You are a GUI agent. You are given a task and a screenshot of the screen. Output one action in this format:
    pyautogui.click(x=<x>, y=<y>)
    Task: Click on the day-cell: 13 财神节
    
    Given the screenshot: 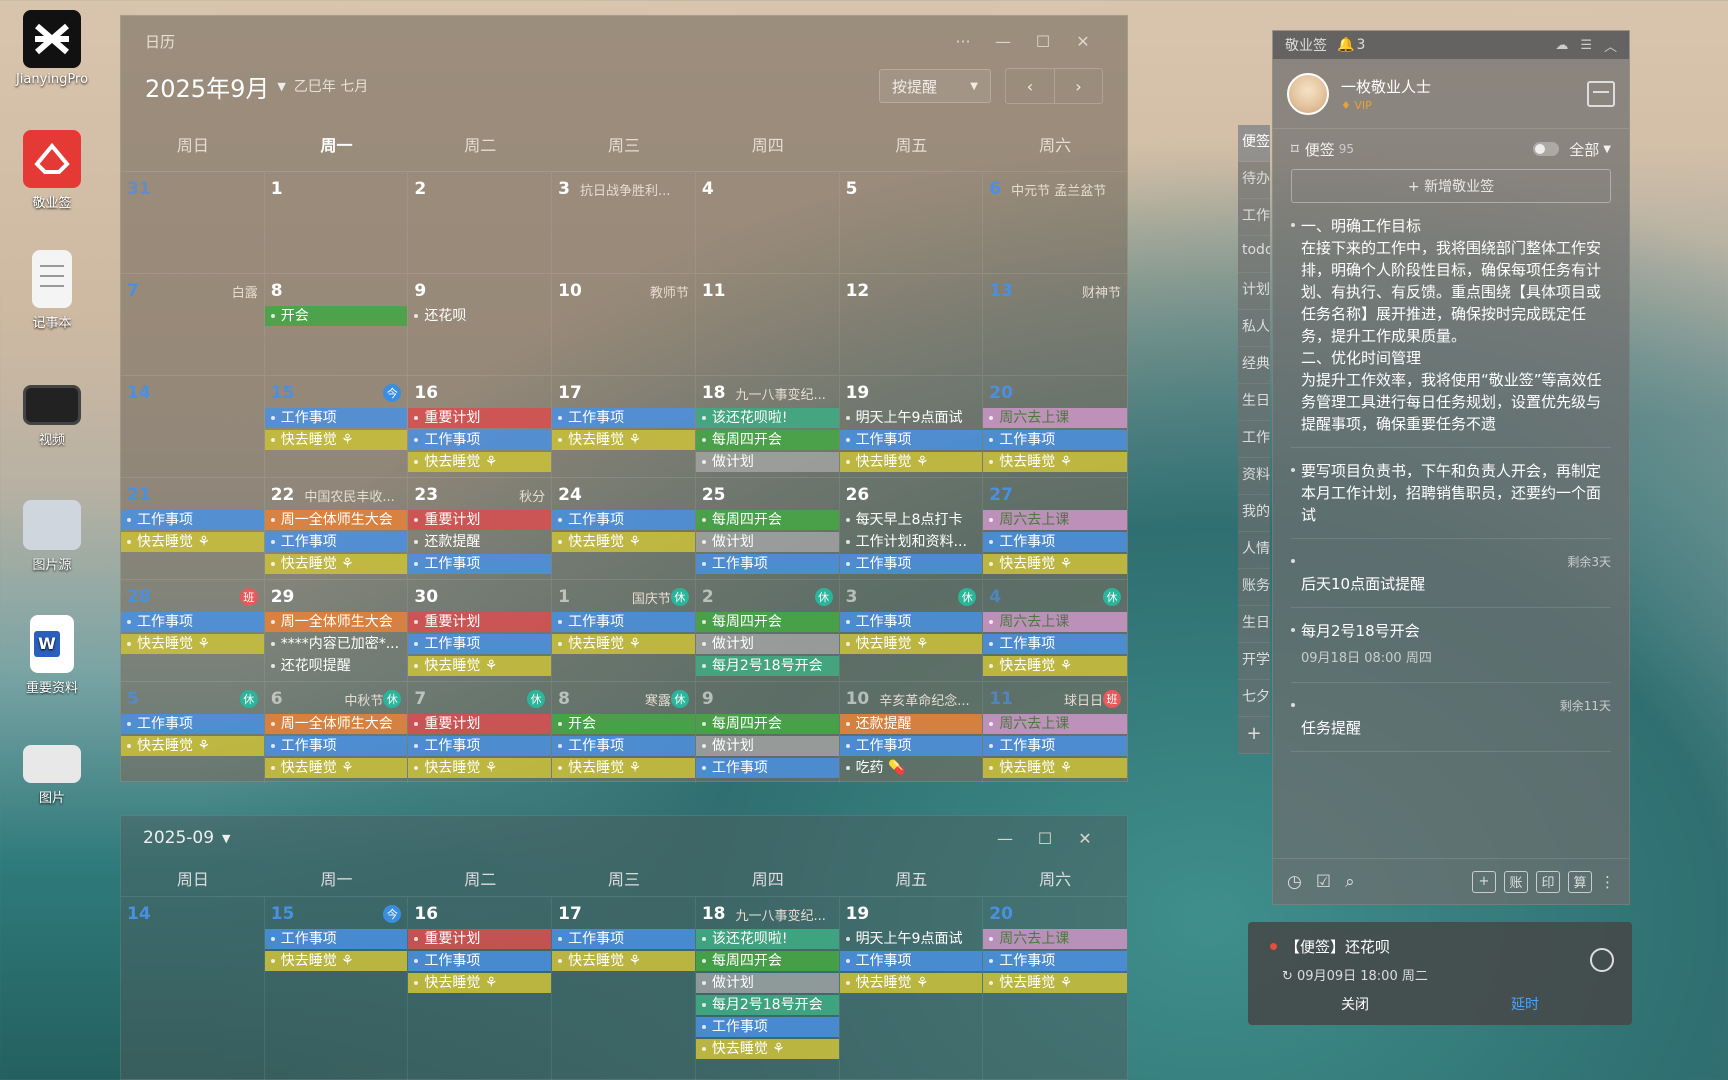 What is the action you would take?
    pyautogui.click(x=1055, y=324)
    